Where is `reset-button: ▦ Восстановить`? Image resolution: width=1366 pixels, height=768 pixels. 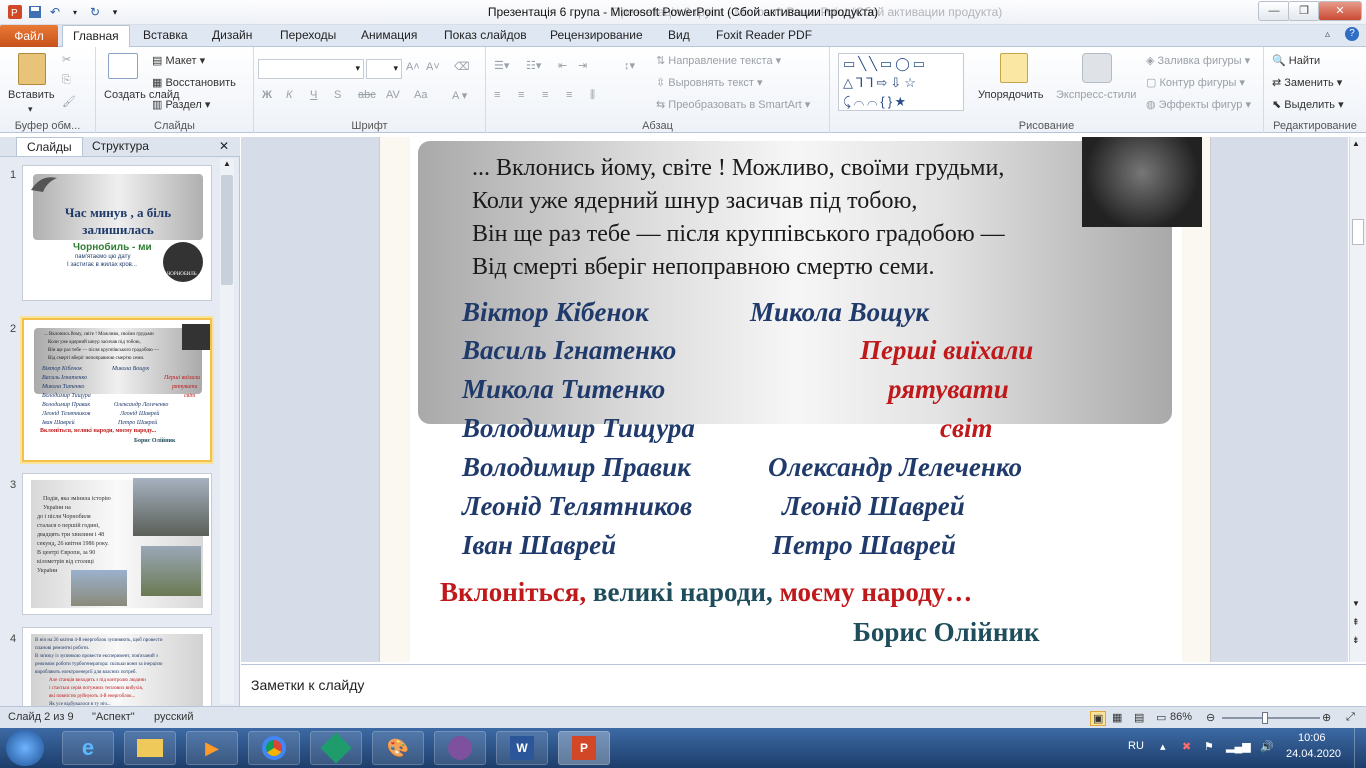 reset-button: ▦ Восстановить is located at coordinates (194, 82).